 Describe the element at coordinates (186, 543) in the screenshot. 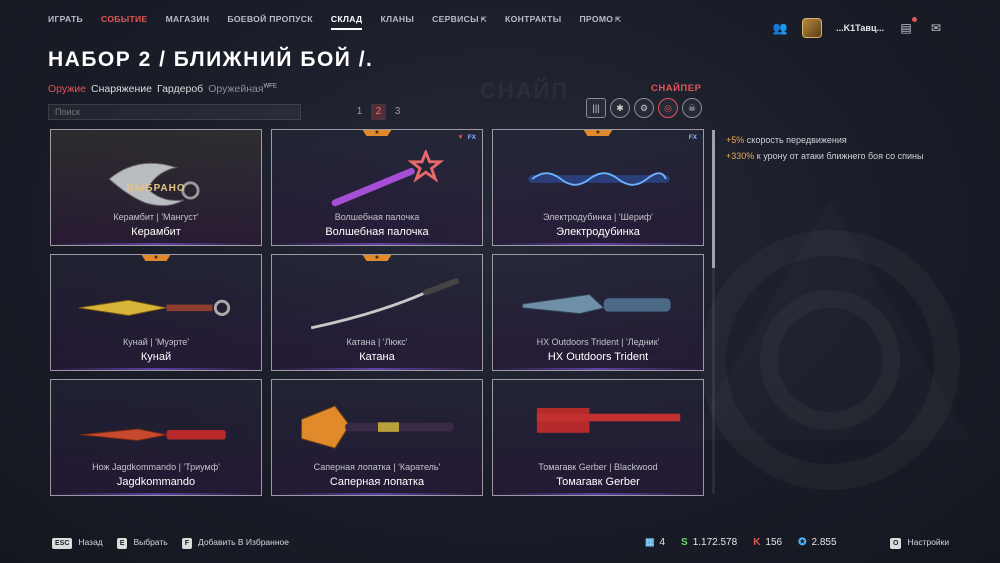

I see `key-hint: F` at that location.